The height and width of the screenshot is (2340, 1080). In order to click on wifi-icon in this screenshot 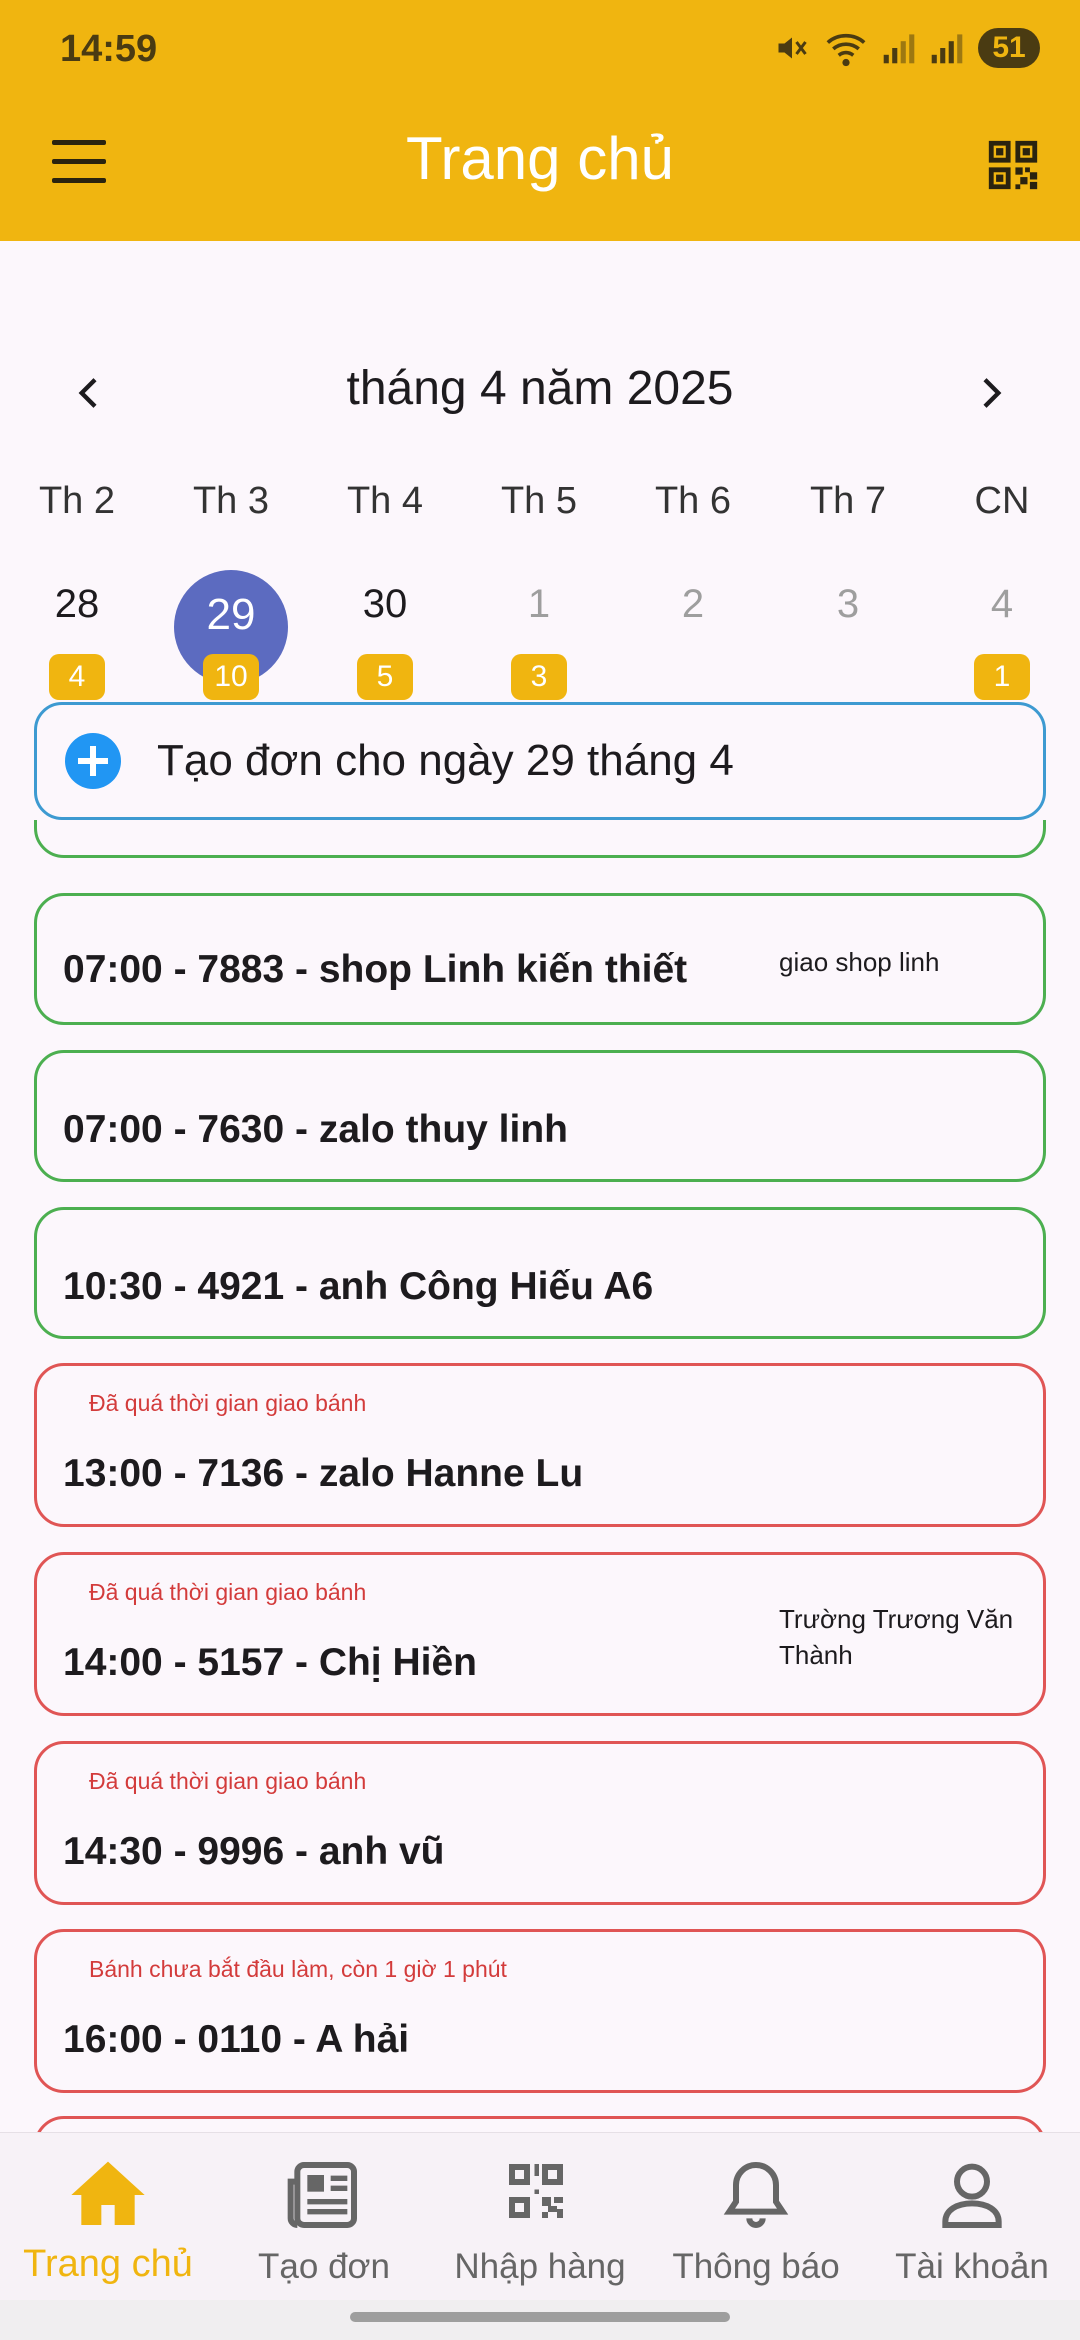, I will do `click(846, 50)`.